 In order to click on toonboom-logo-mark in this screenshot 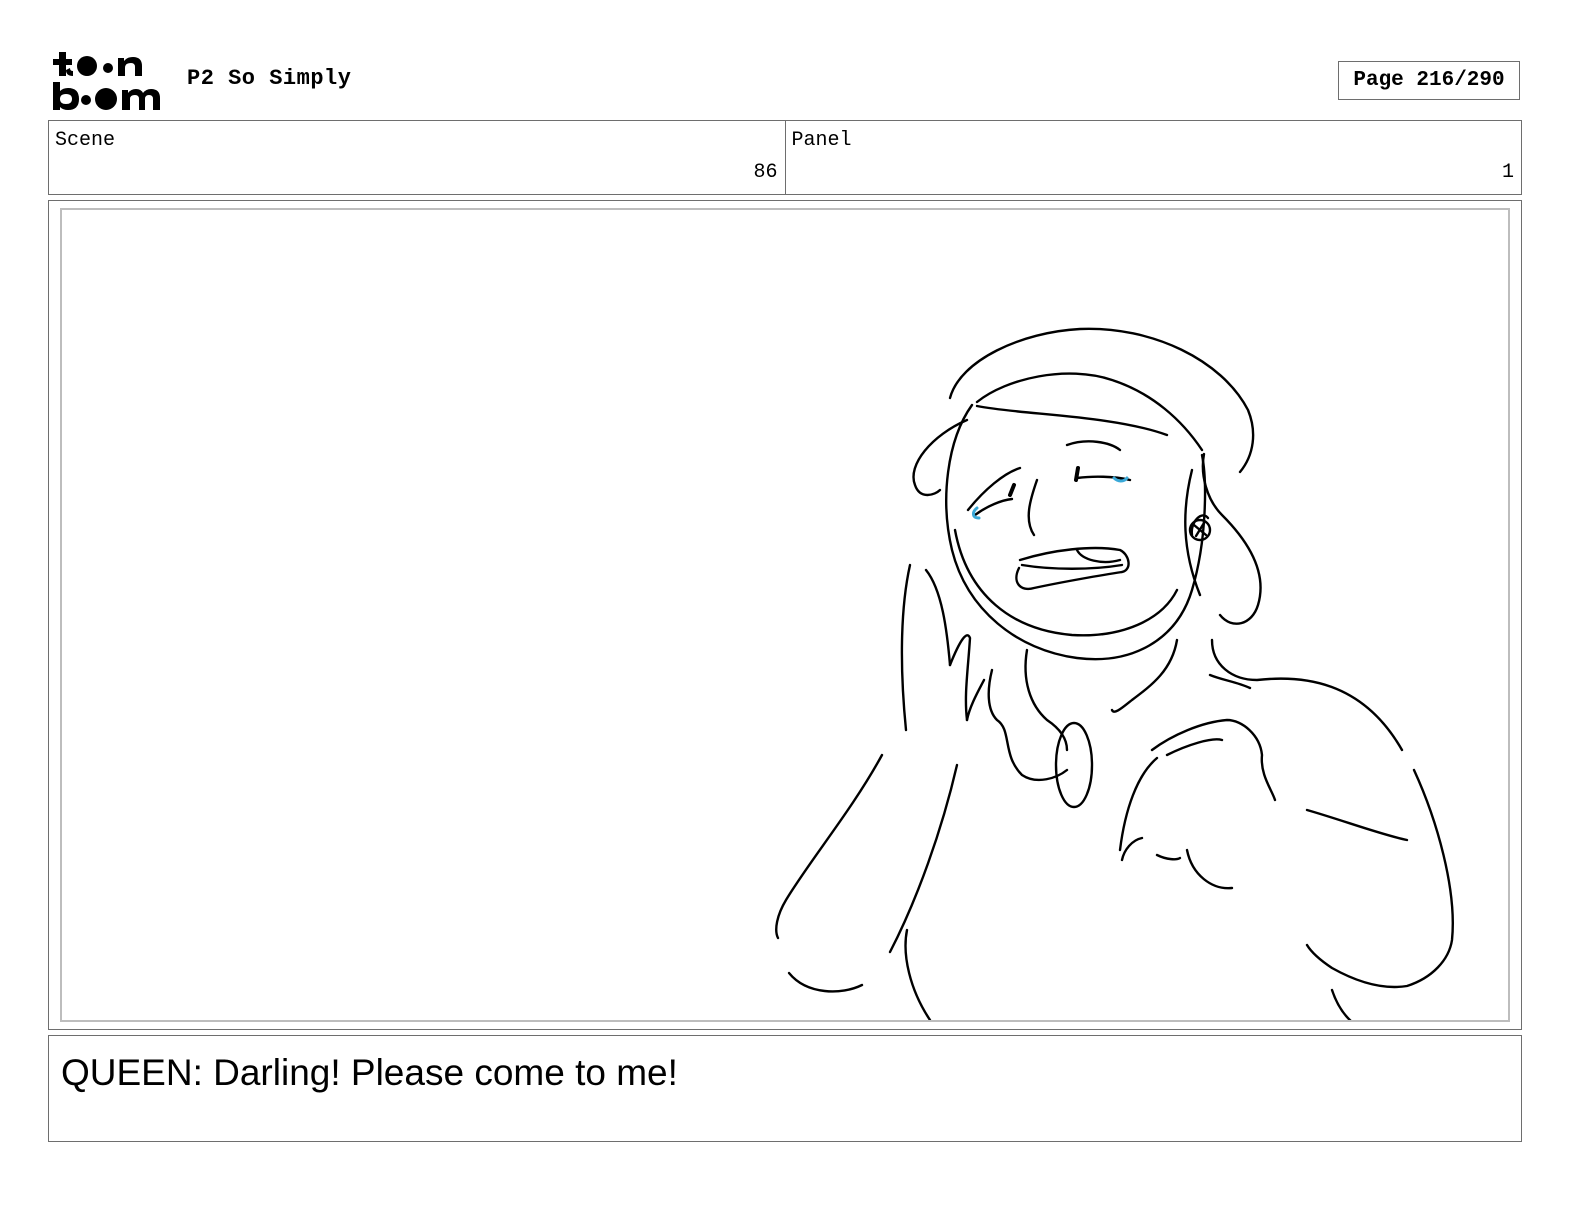, I will do `click(106, 81)`.